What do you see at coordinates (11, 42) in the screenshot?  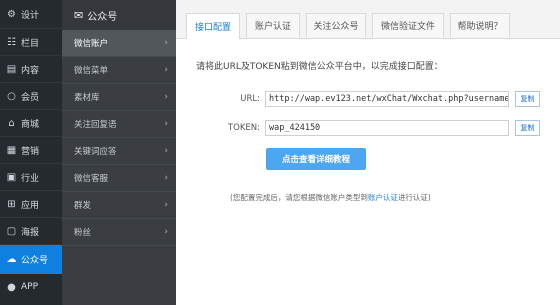 I see `columns-icon: ☷` at bounding box center [11, 42].